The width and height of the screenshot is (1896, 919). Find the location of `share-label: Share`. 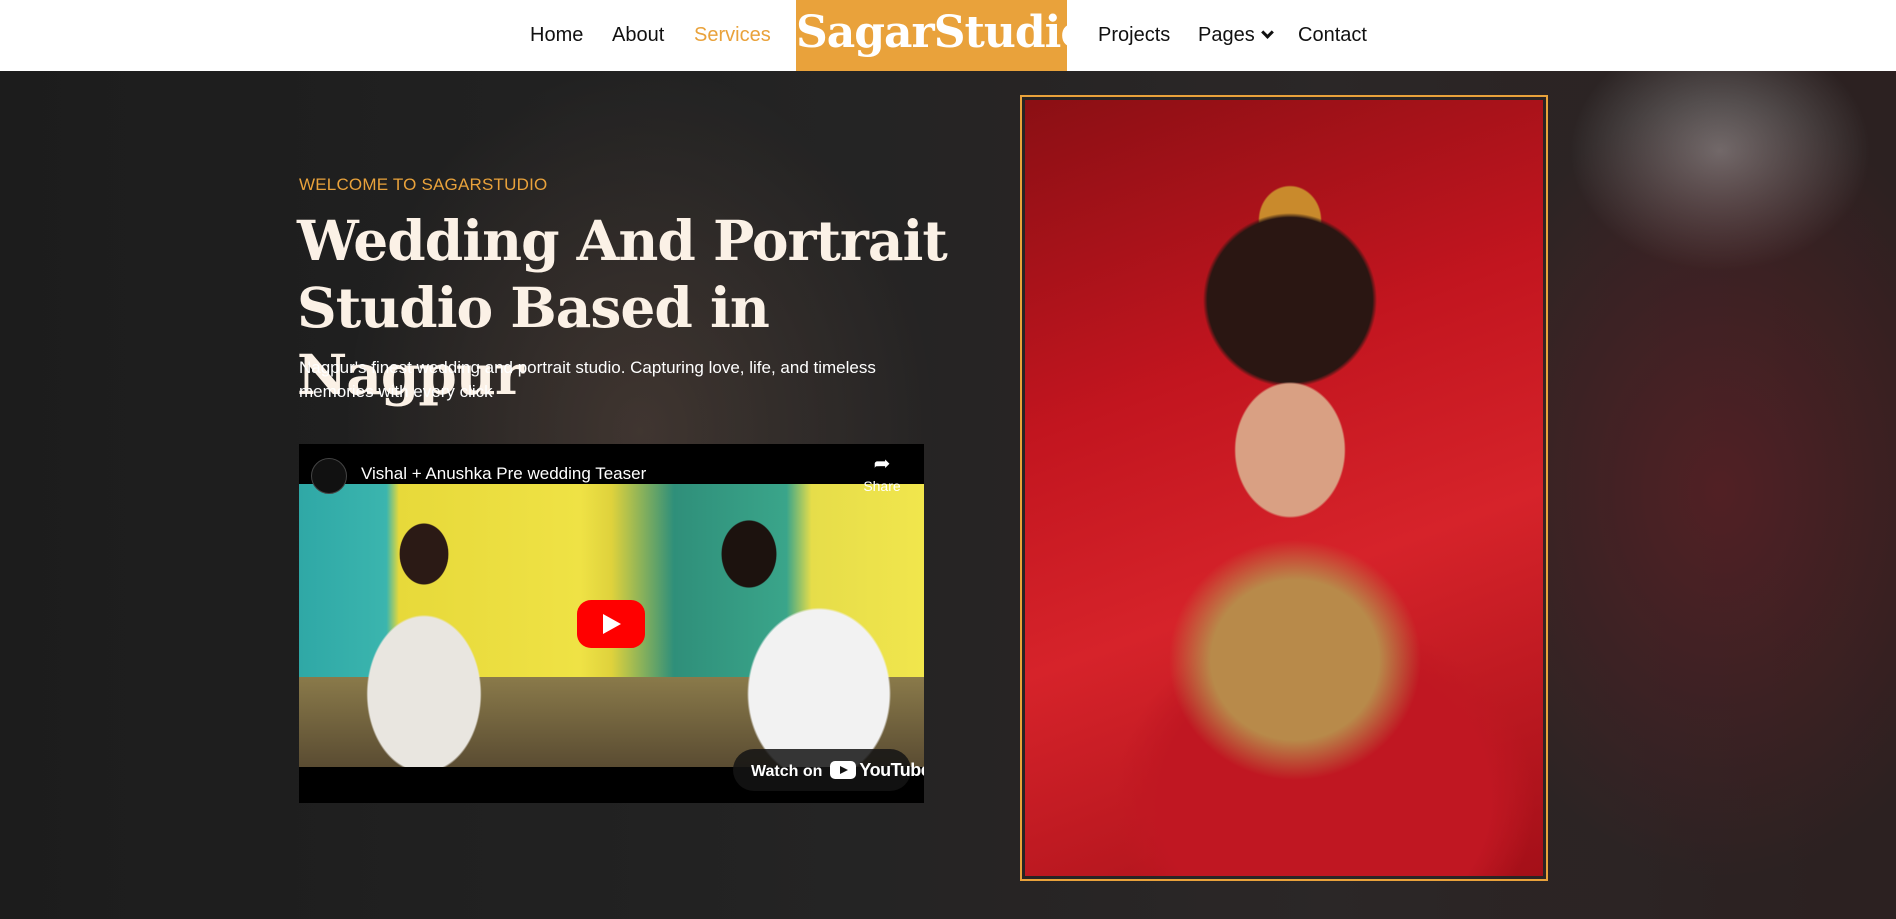

share-label: Share is located at coordinates (882, 486).